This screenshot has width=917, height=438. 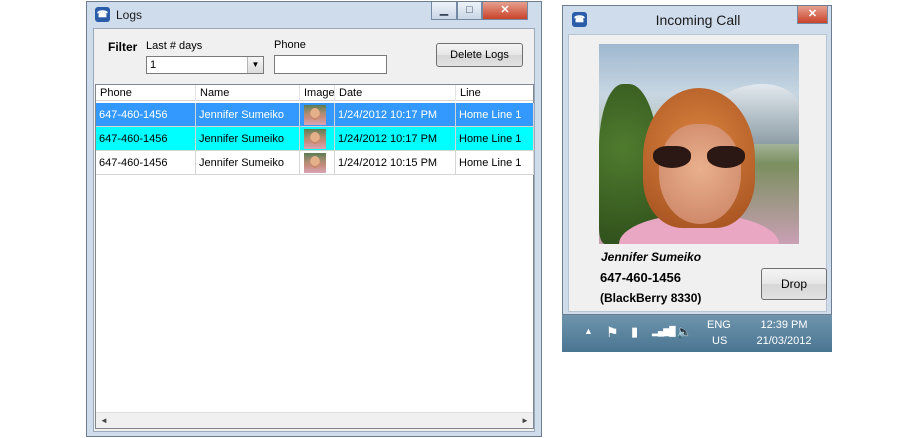 I want to click on phone-app-icon: ☎, so click(x=102, y=14).